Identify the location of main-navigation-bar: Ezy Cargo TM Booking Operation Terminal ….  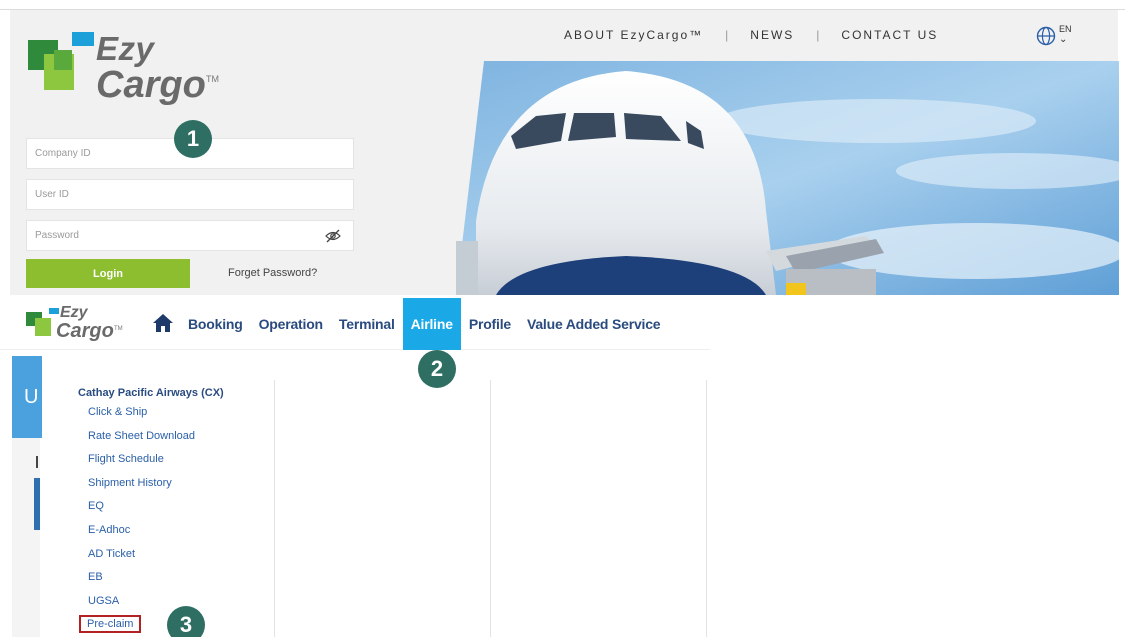
(355, 324).